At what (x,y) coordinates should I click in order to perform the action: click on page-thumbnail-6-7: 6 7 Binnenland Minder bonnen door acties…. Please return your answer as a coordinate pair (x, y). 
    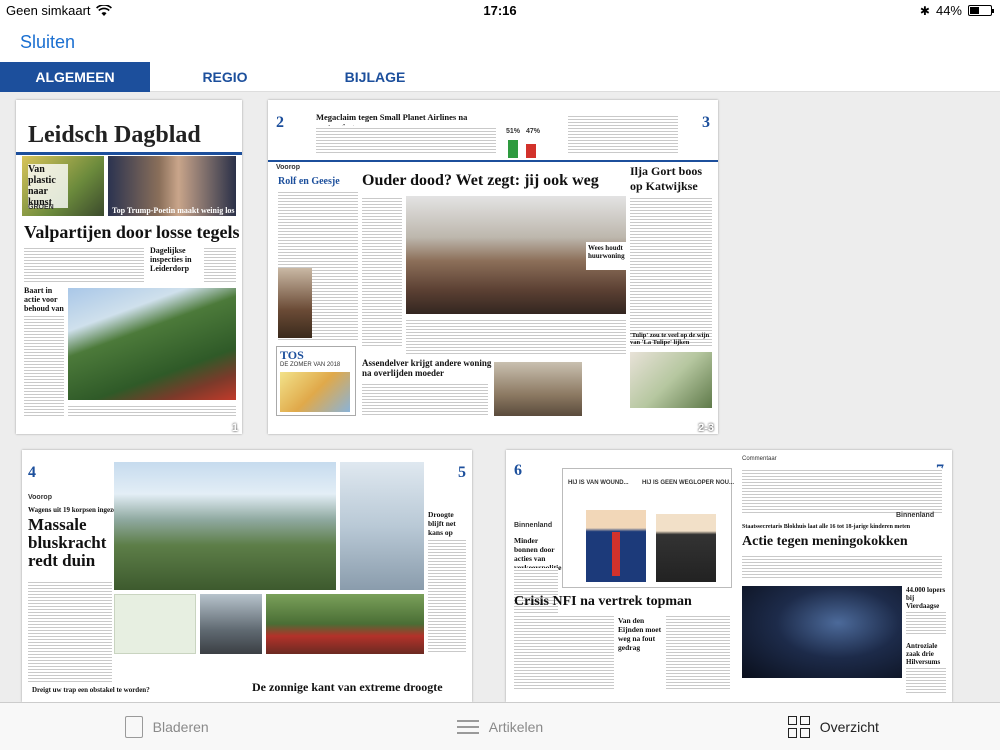
    Looking at the image, I should click on (729, 576).